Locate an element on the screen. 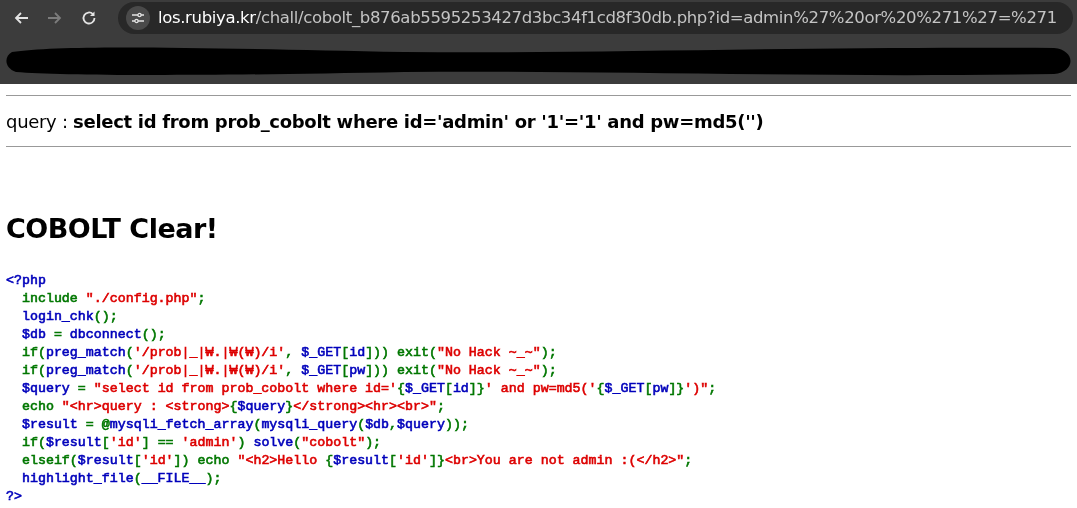 Image resolution: width=1077 pixels, height=508 pixels. code-line: include "./config.php"; is located at coordinates (113, 298).